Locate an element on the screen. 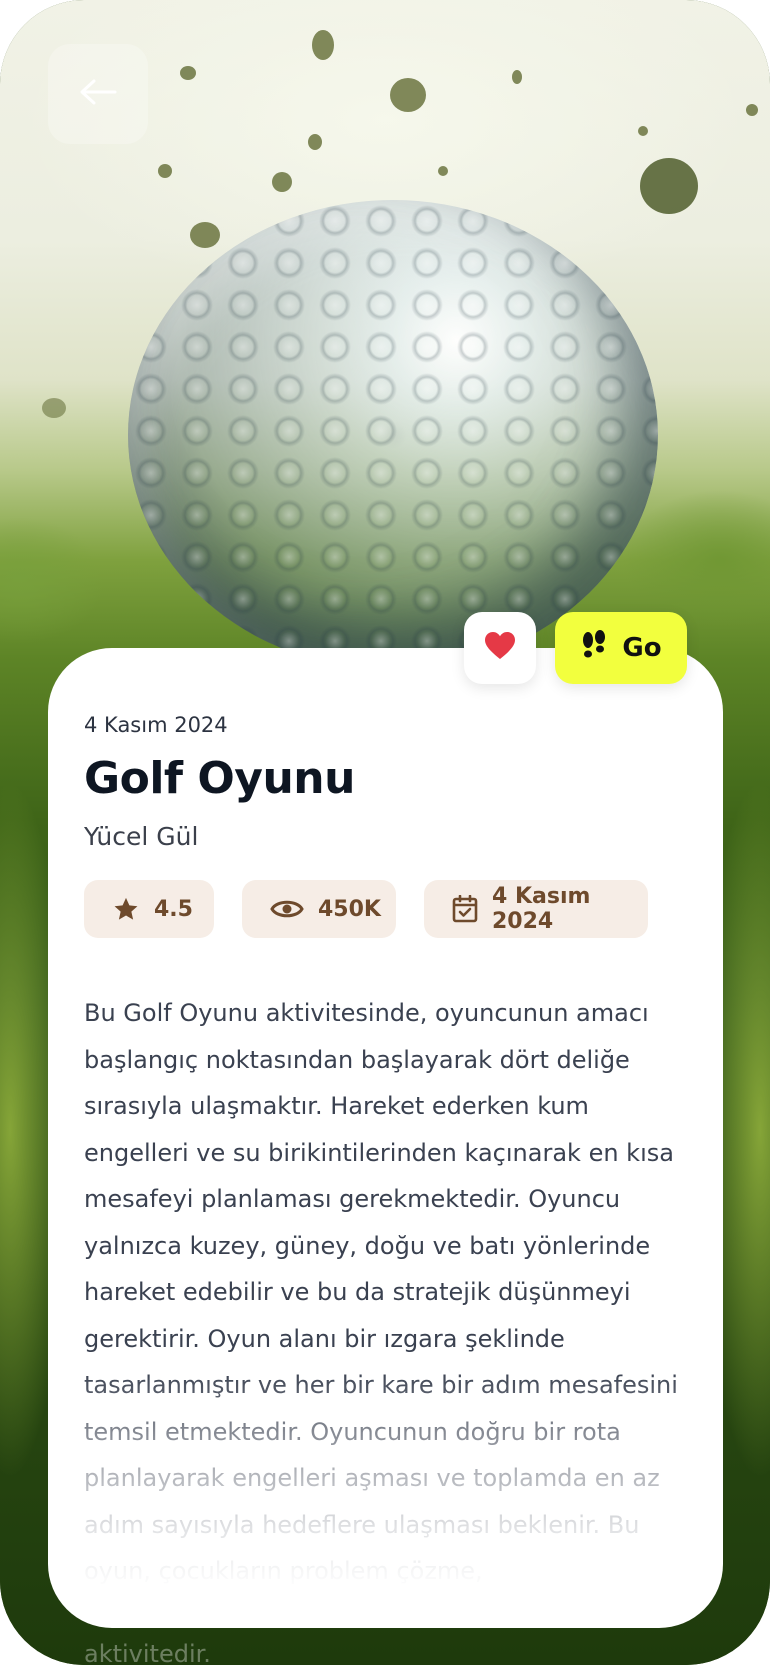  arrow-left-icon is located at coordinates (98, 94).